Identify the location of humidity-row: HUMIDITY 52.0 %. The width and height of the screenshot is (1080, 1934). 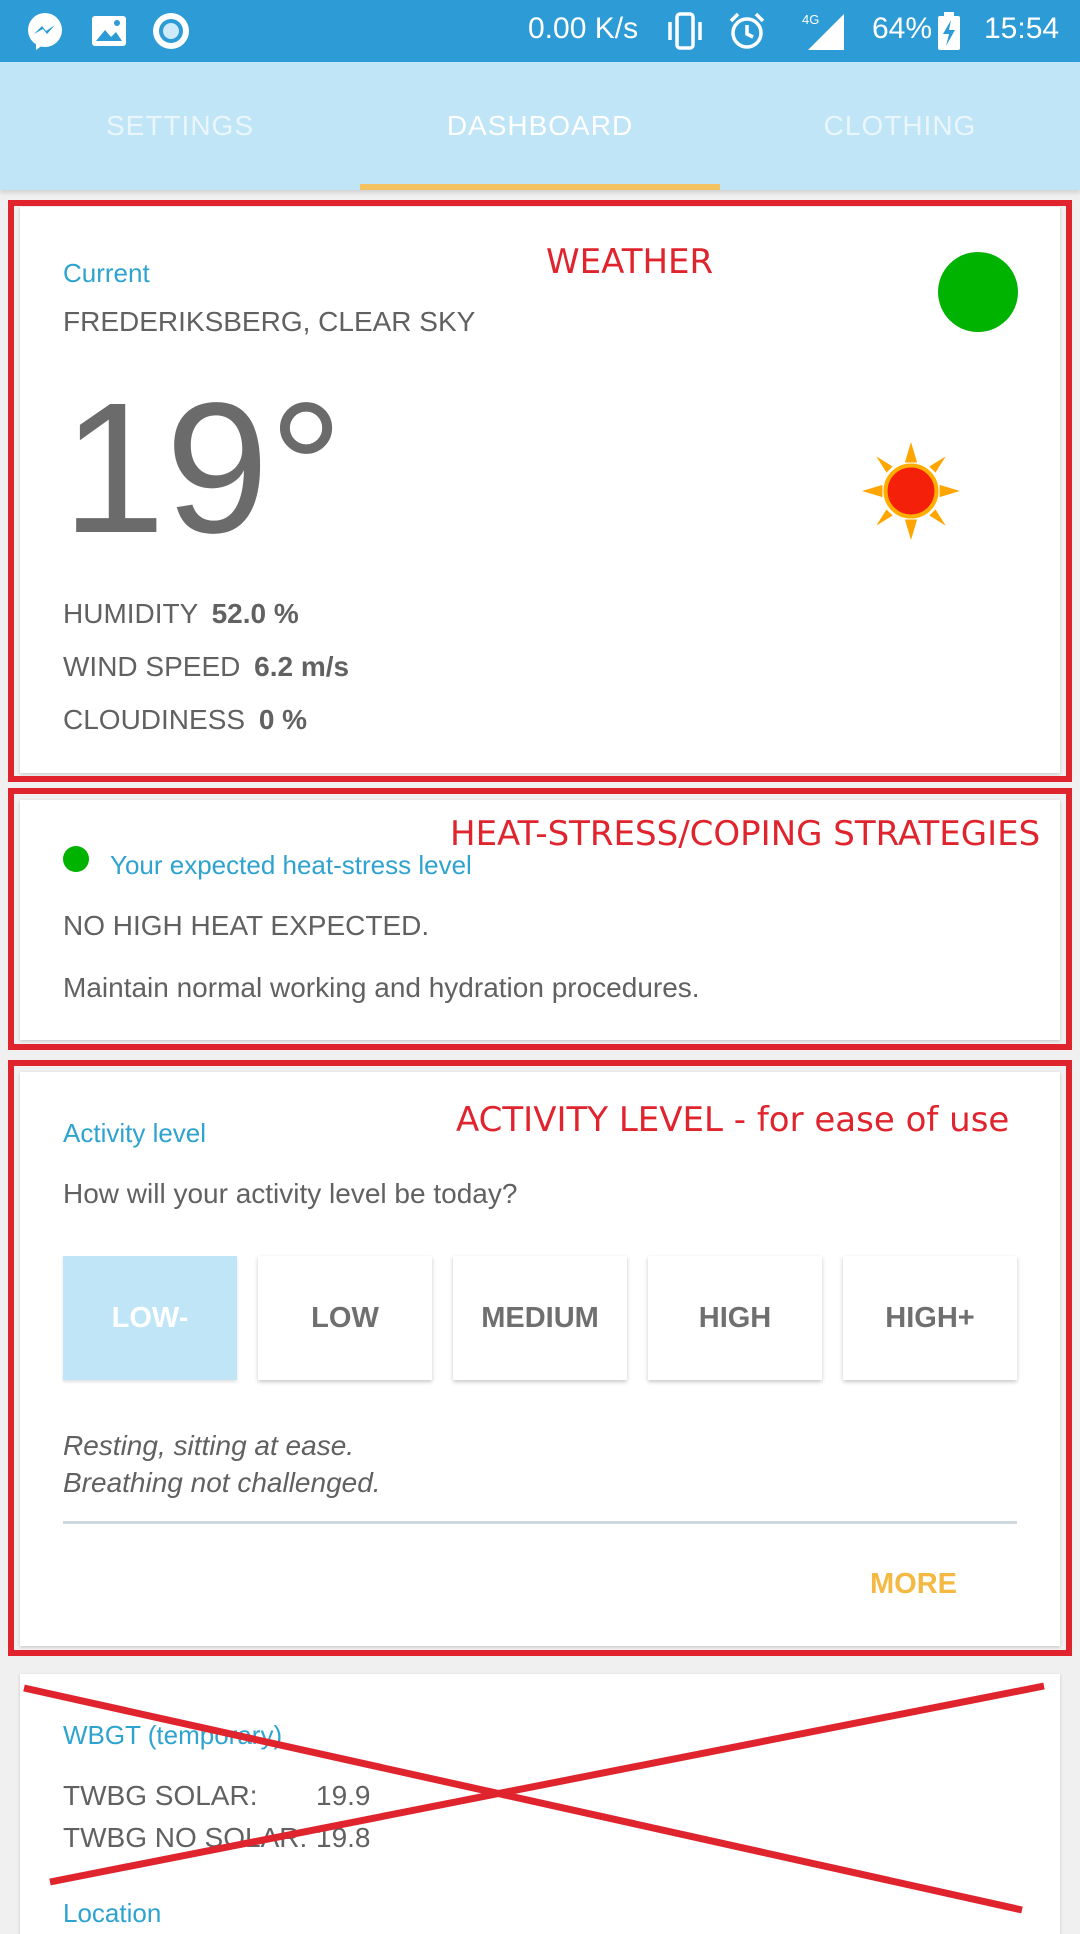
(181, 614).